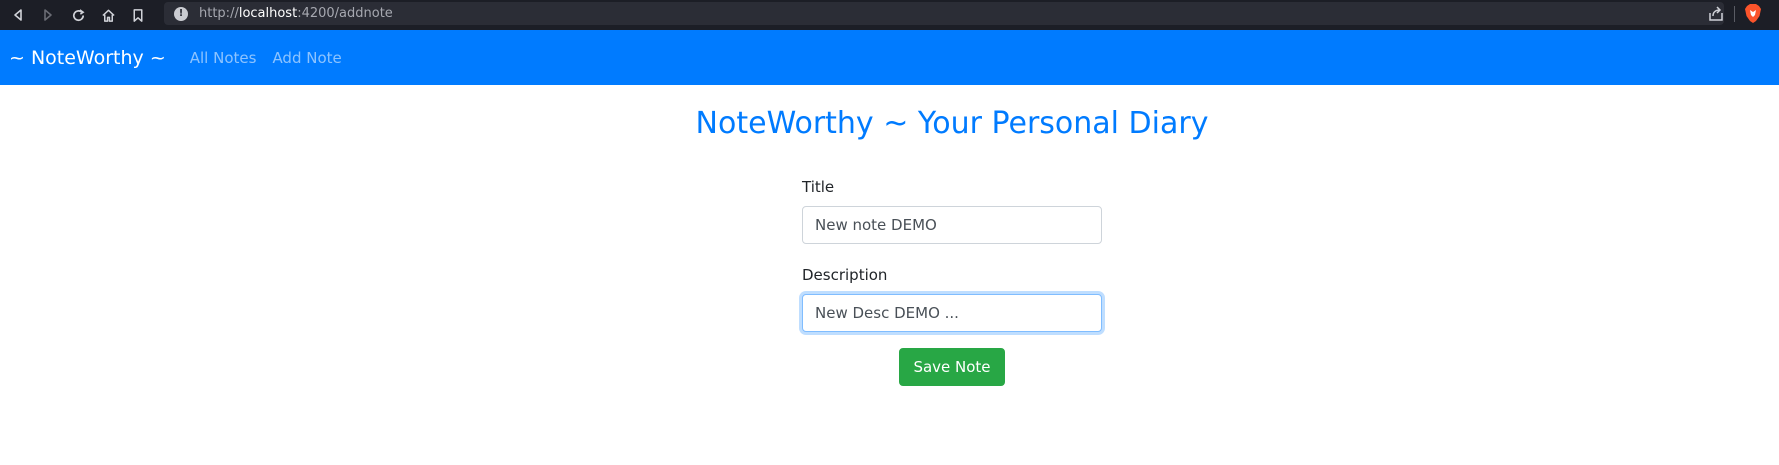 The width and height of the screenshot is (1779, 465). What do you see at coordinates (181, 13) in the screenshot?
I see `info-icon: !` at bounding box center [181, 13].